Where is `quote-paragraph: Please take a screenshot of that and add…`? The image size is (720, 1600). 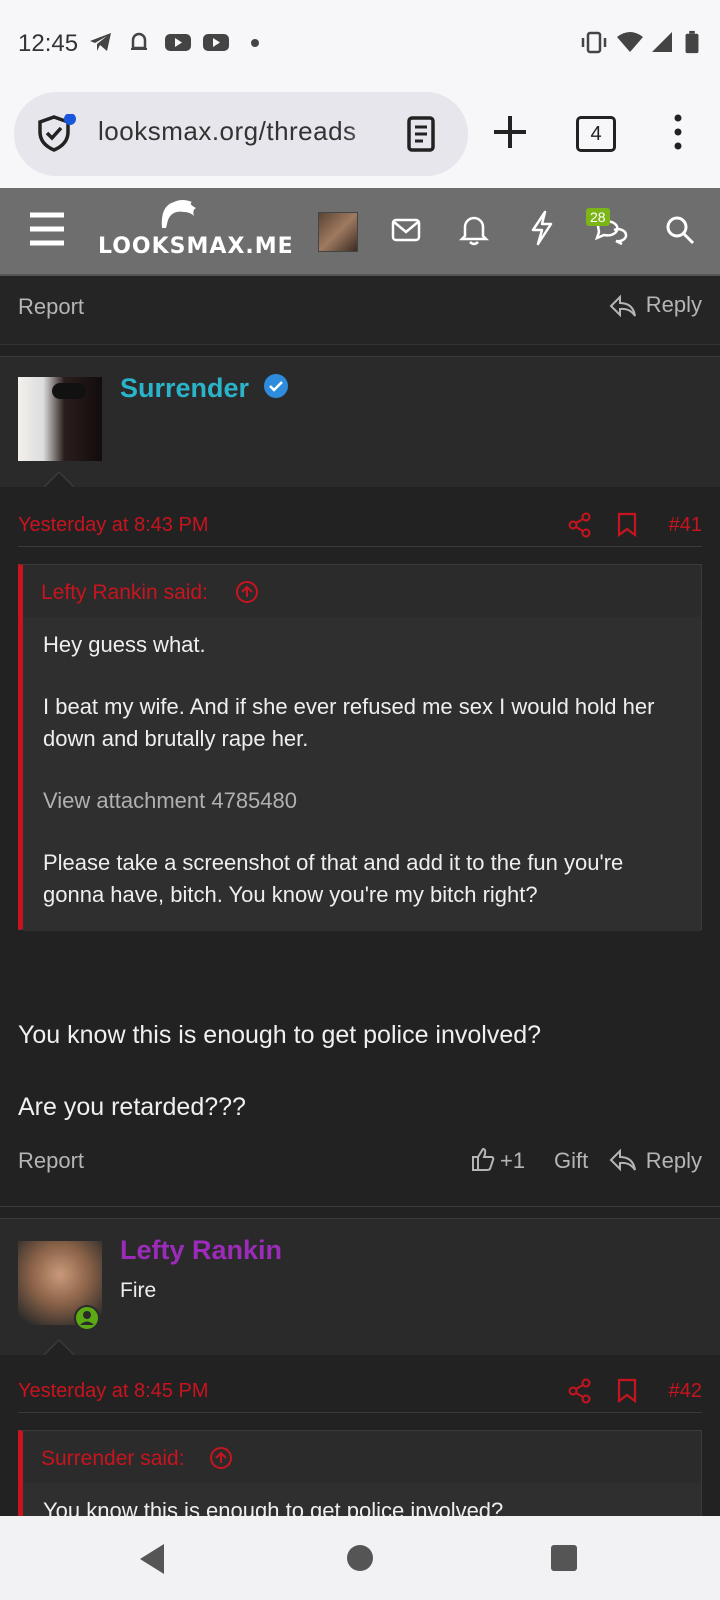 quote-paragraph: Please take a screenshot of that and add… is located at coordinates (333, 878).